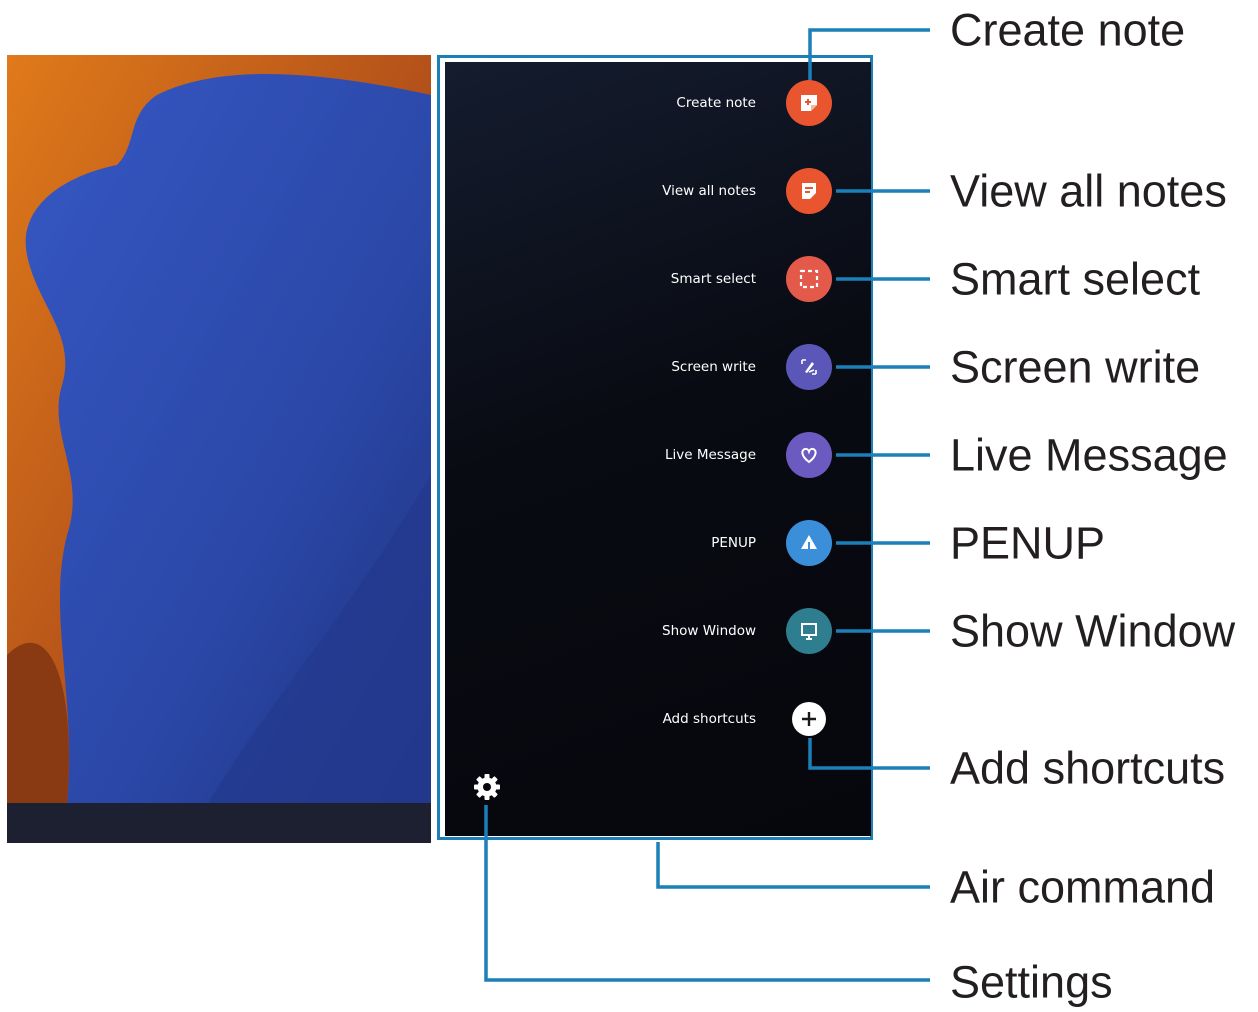 The image size is (1258, 1012). I want to click on callout-settings: Settings, so click(1031, 982).